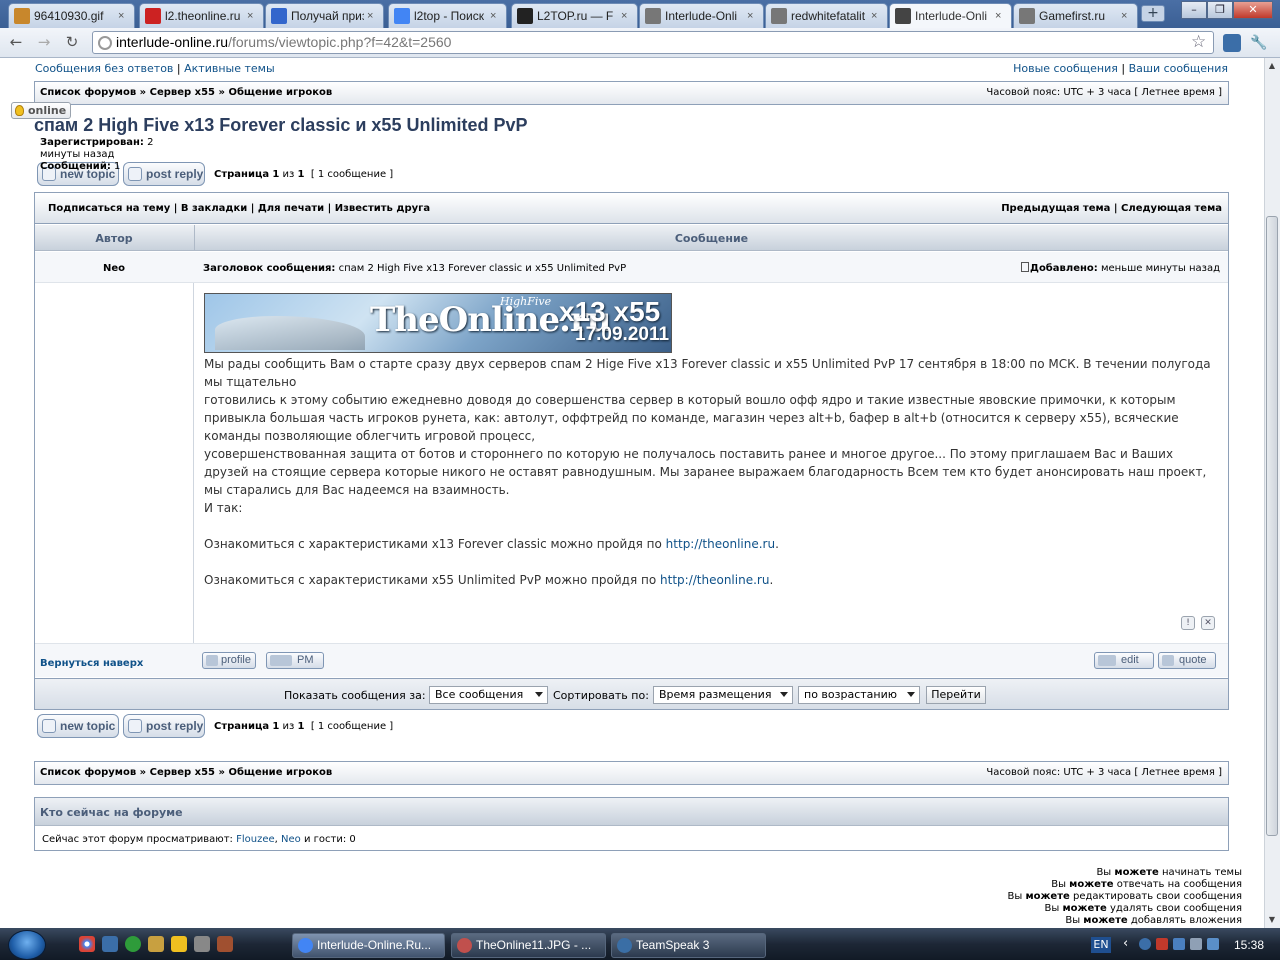 Image resolution: width=1280 pixels, height=960 pixels. I want to click on who-is-online-title: Кто сейчас на форуме, so click(631, 812).